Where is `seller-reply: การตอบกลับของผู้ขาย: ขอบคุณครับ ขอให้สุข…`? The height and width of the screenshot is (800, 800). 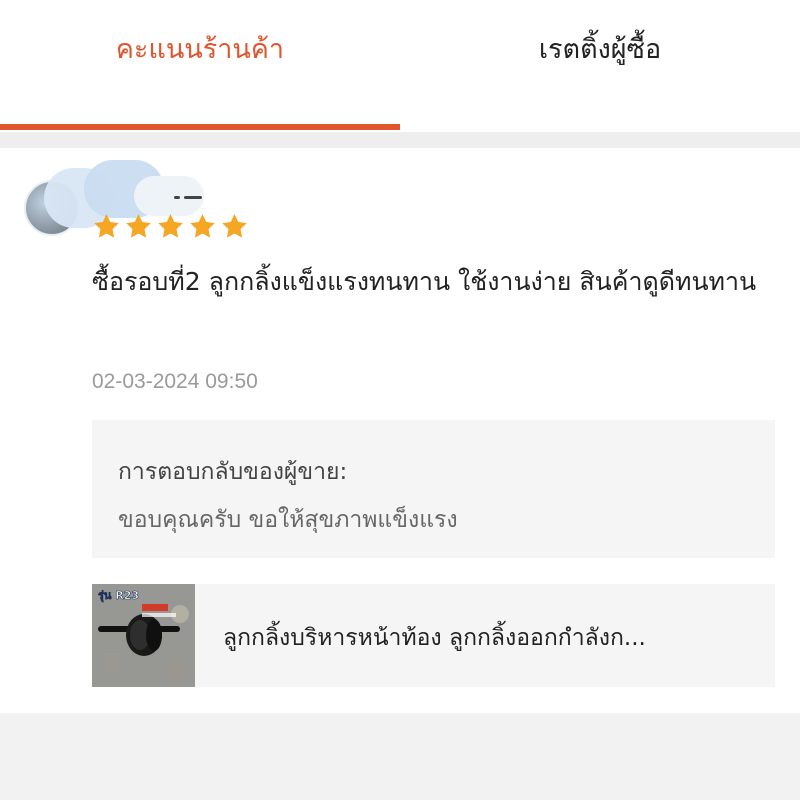
seller-reply: การตอบกลับของผู้ขาย: ขอบคุณครับ ขอให้สุข… is located at coordinates (433, 489).